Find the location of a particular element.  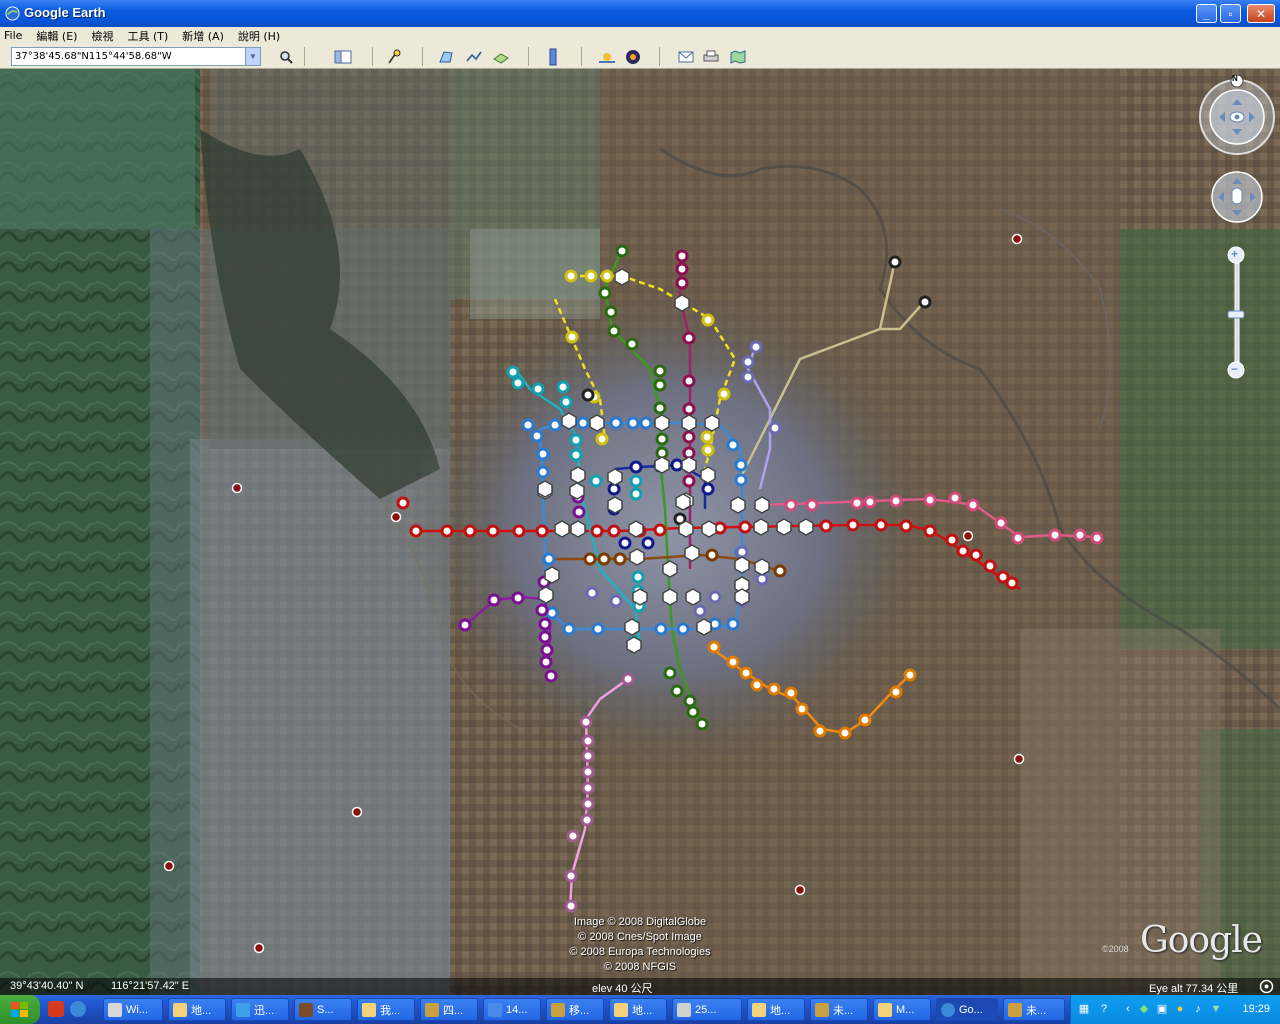

ruler-icon is located at coordinates (553, 56).